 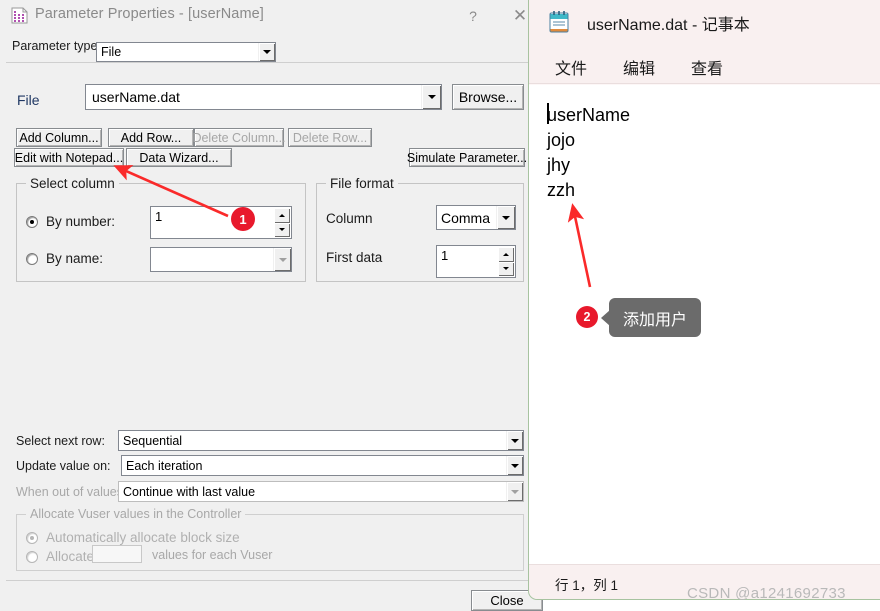 What do you see at coordinates (561, 190) in the screenshot?
I see `text-line: zzh` at bounding box center [561, 190].